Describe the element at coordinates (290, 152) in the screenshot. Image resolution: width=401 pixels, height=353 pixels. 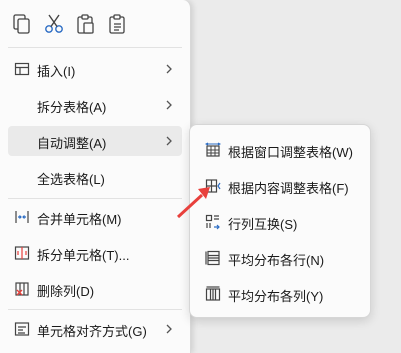
I see `submenu-item-label: 根据窗口调整表格(W)` at that location.